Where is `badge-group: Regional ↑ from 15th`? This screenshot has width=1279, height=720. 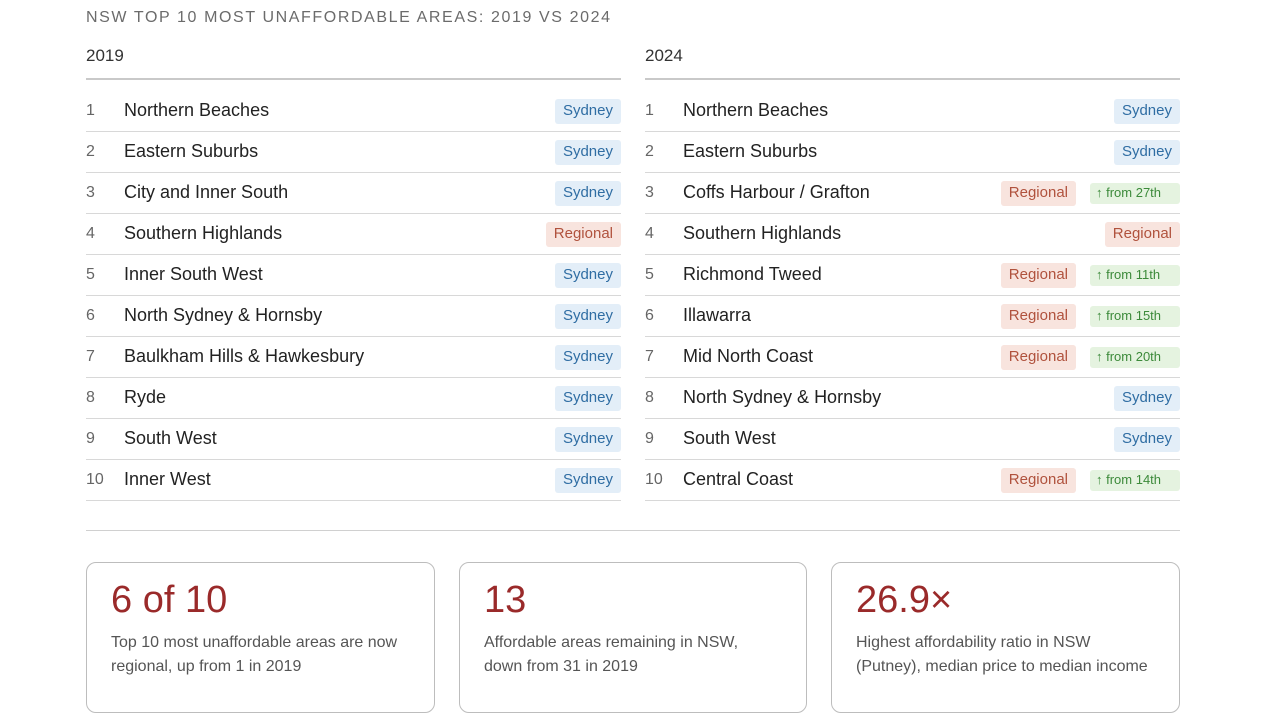 badge-group: Regional ↑ from 15th is located at coordinates (1090, 316).